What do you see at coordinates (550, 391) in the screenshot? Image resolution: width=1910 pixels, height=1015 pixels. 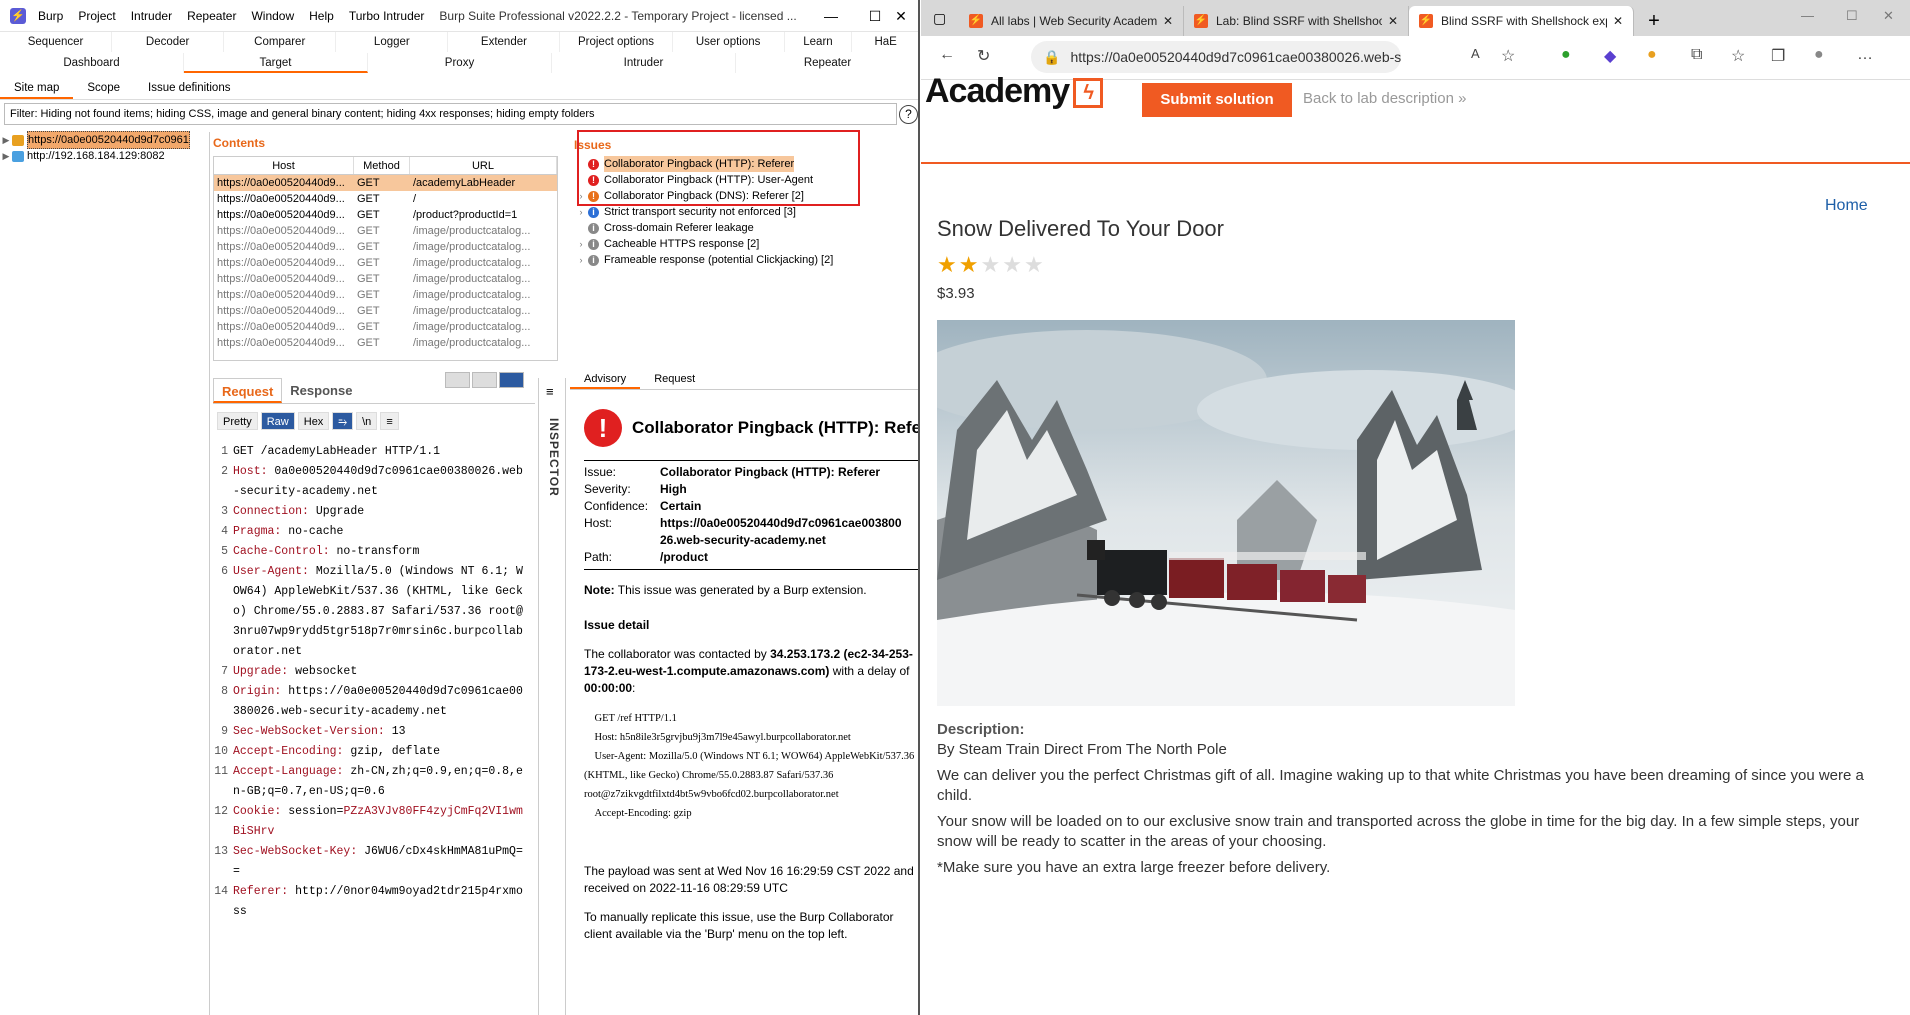 I see `hamburger-icon: ≡` at bounding box center [550, 391].